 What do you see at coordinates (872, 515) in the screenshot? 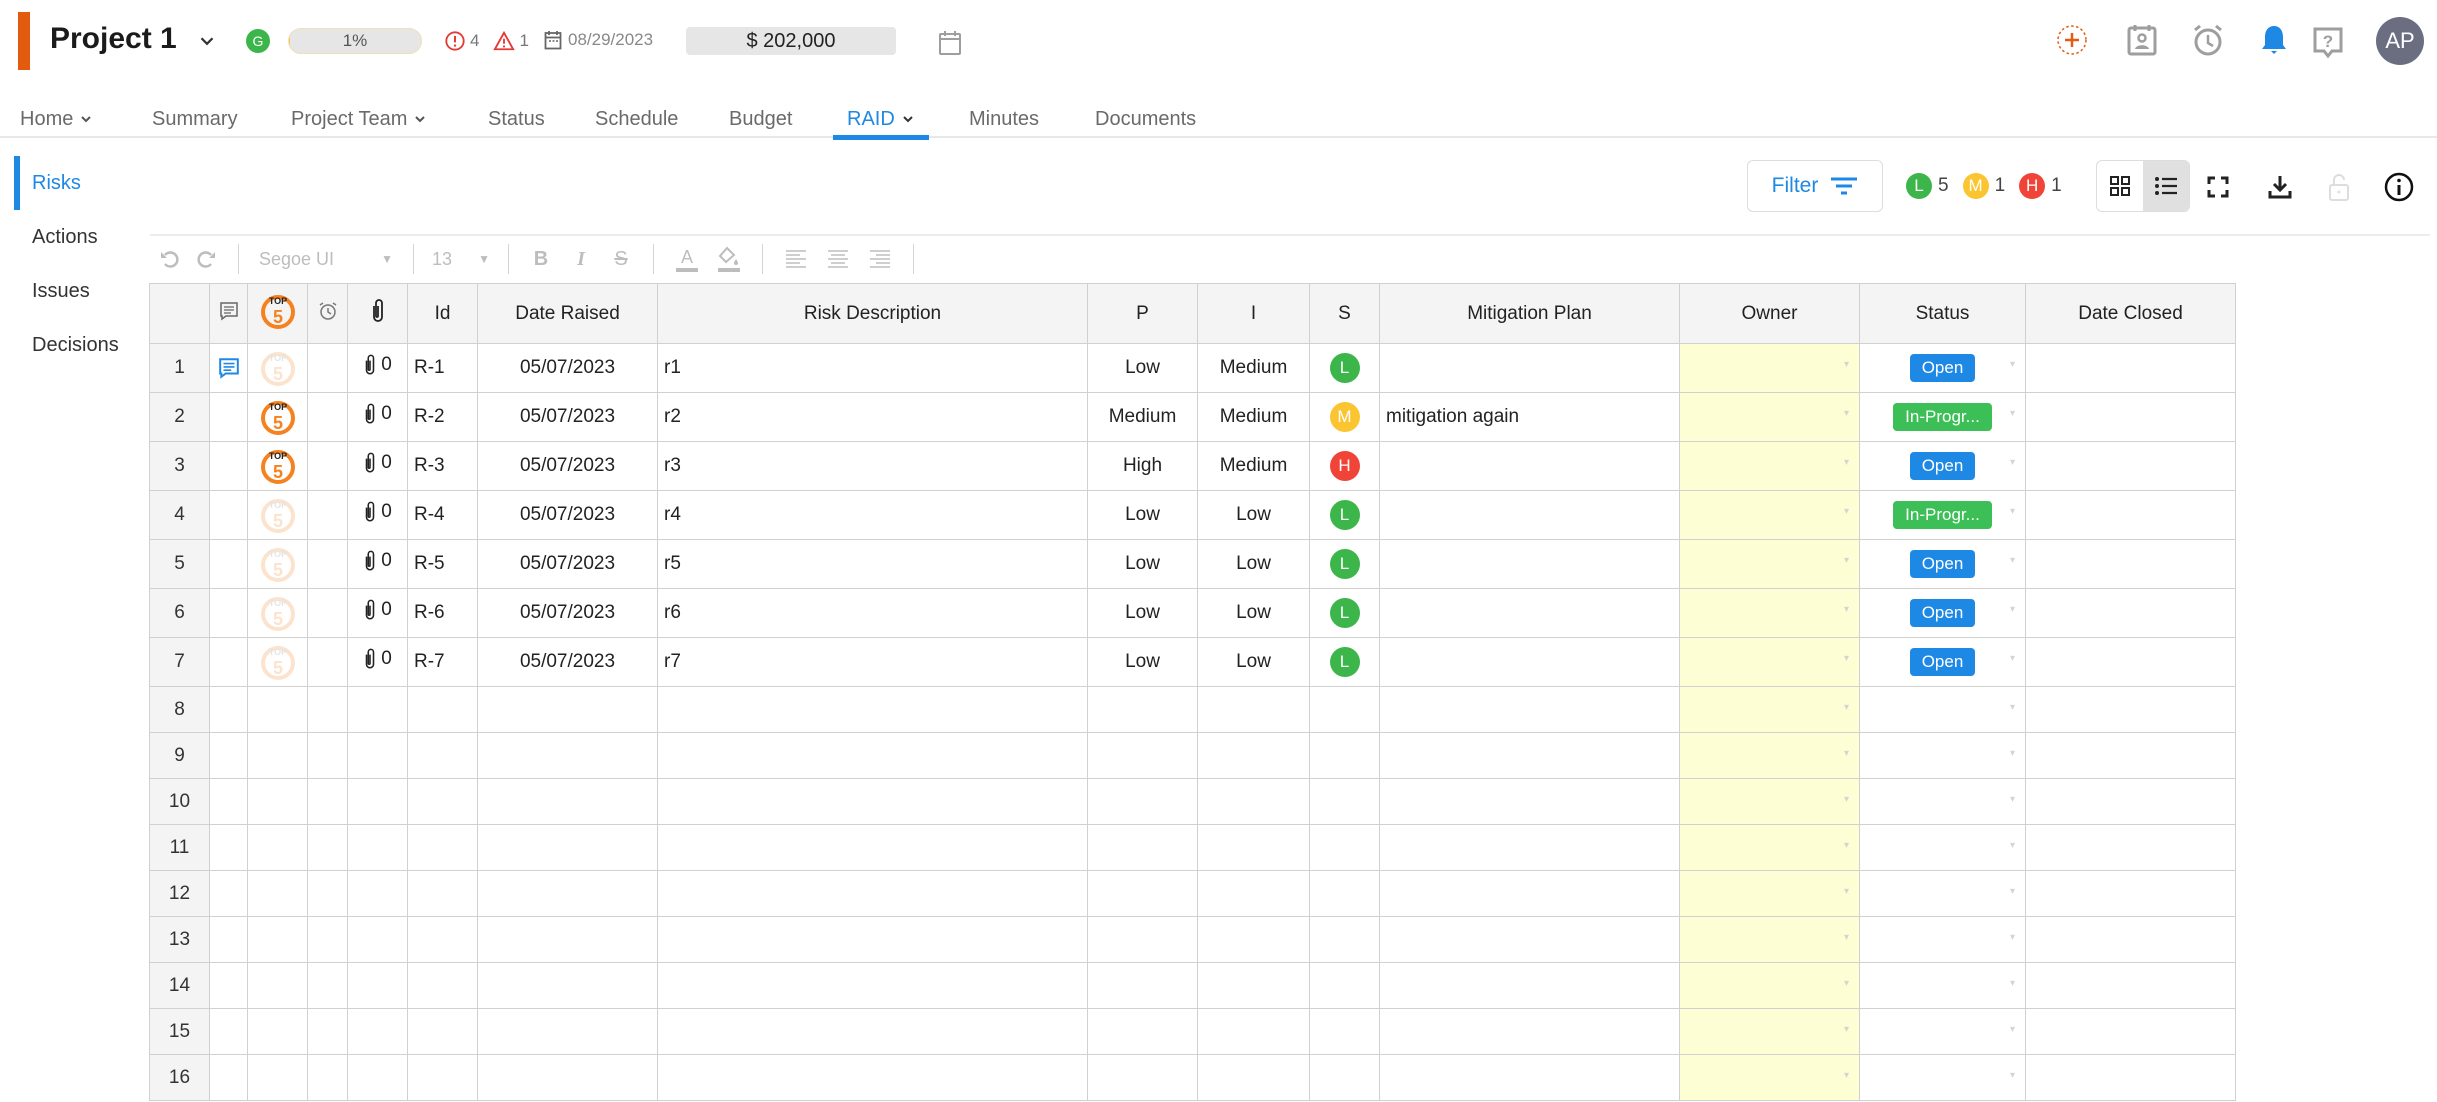
I see `risk-description-cell: r4` at bounding box center [872, 515].